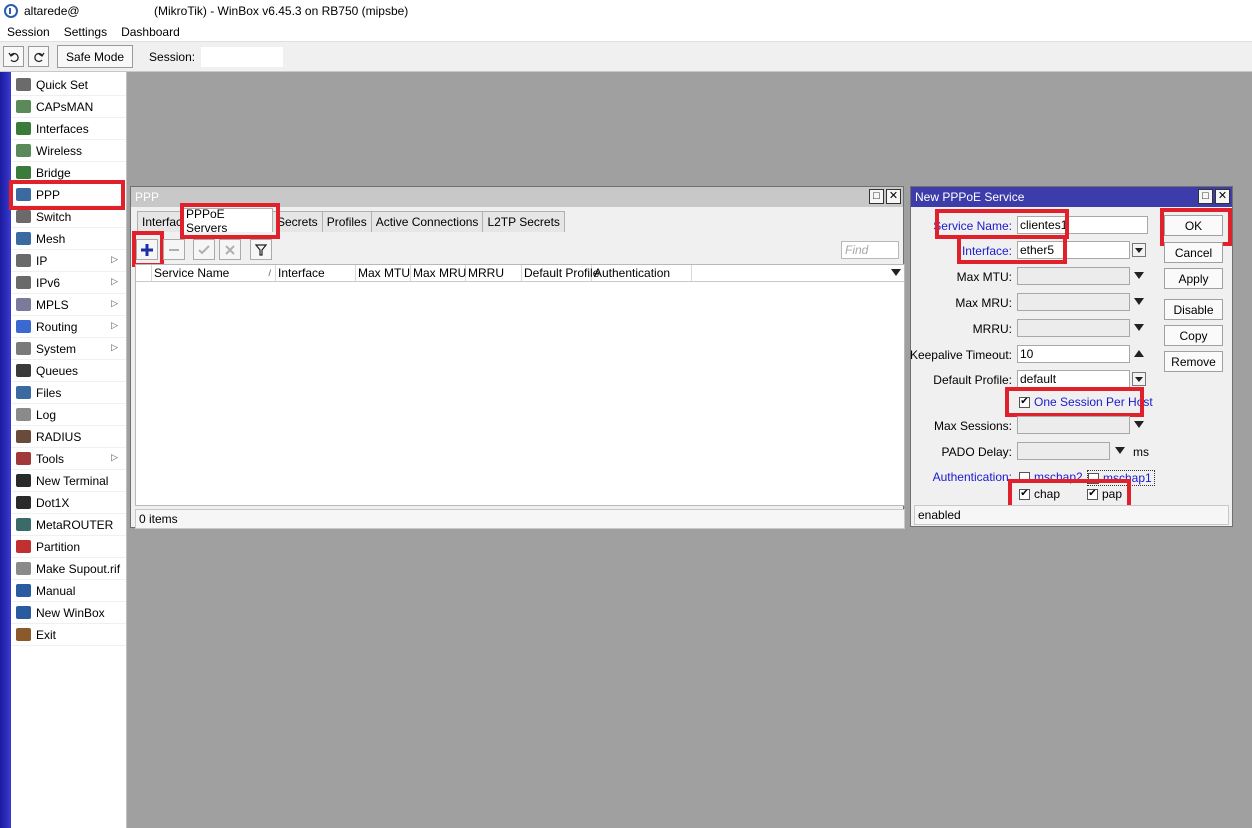 Image resolution: width=1252 pixels, height=828 pixels. Describe the element at coordinates (68, 415) in the screenshot. I see `sidebar-item-log: Log` at that location.